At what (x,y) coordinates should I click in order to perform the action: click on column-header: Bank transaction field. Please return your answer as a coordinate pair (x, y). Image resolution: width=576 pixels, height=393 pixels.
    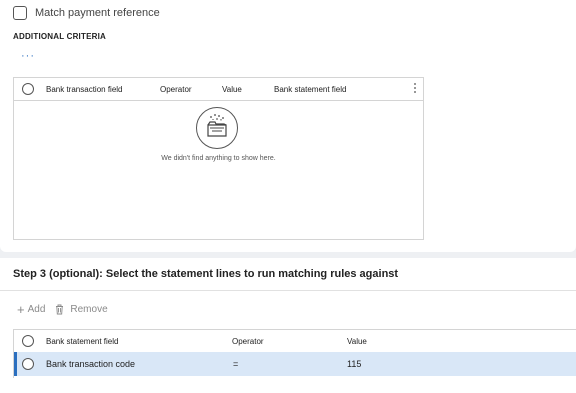
    Looking at the image, I should click on (84, 89).